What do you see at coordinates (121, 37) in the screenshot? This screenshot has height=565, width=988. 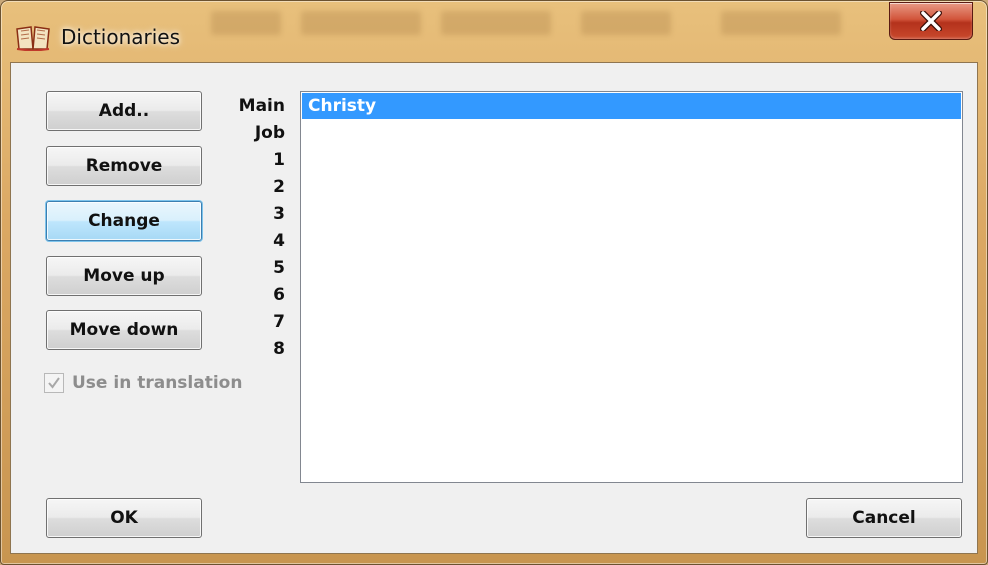 I see `window-title: Dictionaries` at bounding box center [121, 37].